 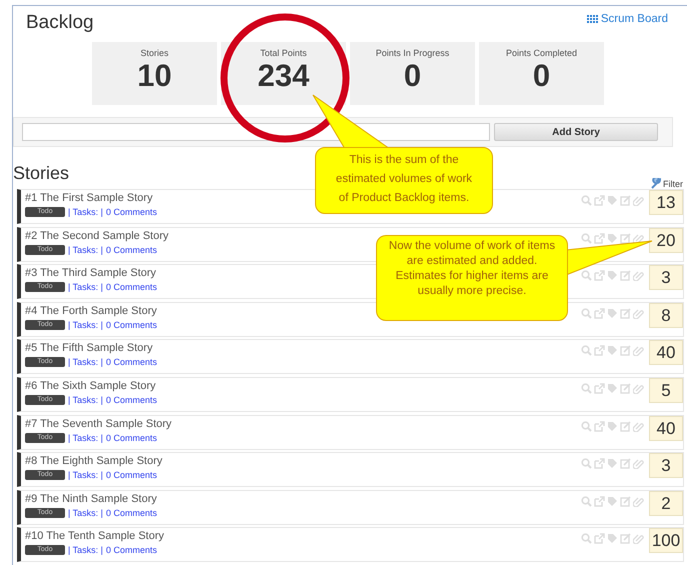 I want to click on page-title: Backlog, so click(x=60, y=23).